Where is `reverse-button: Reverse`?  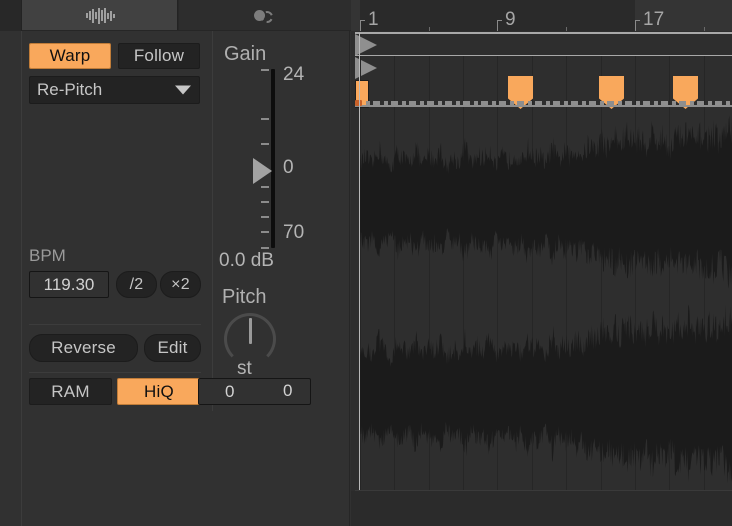 reverse-button: Reverse is located at coordinates (83, 348).